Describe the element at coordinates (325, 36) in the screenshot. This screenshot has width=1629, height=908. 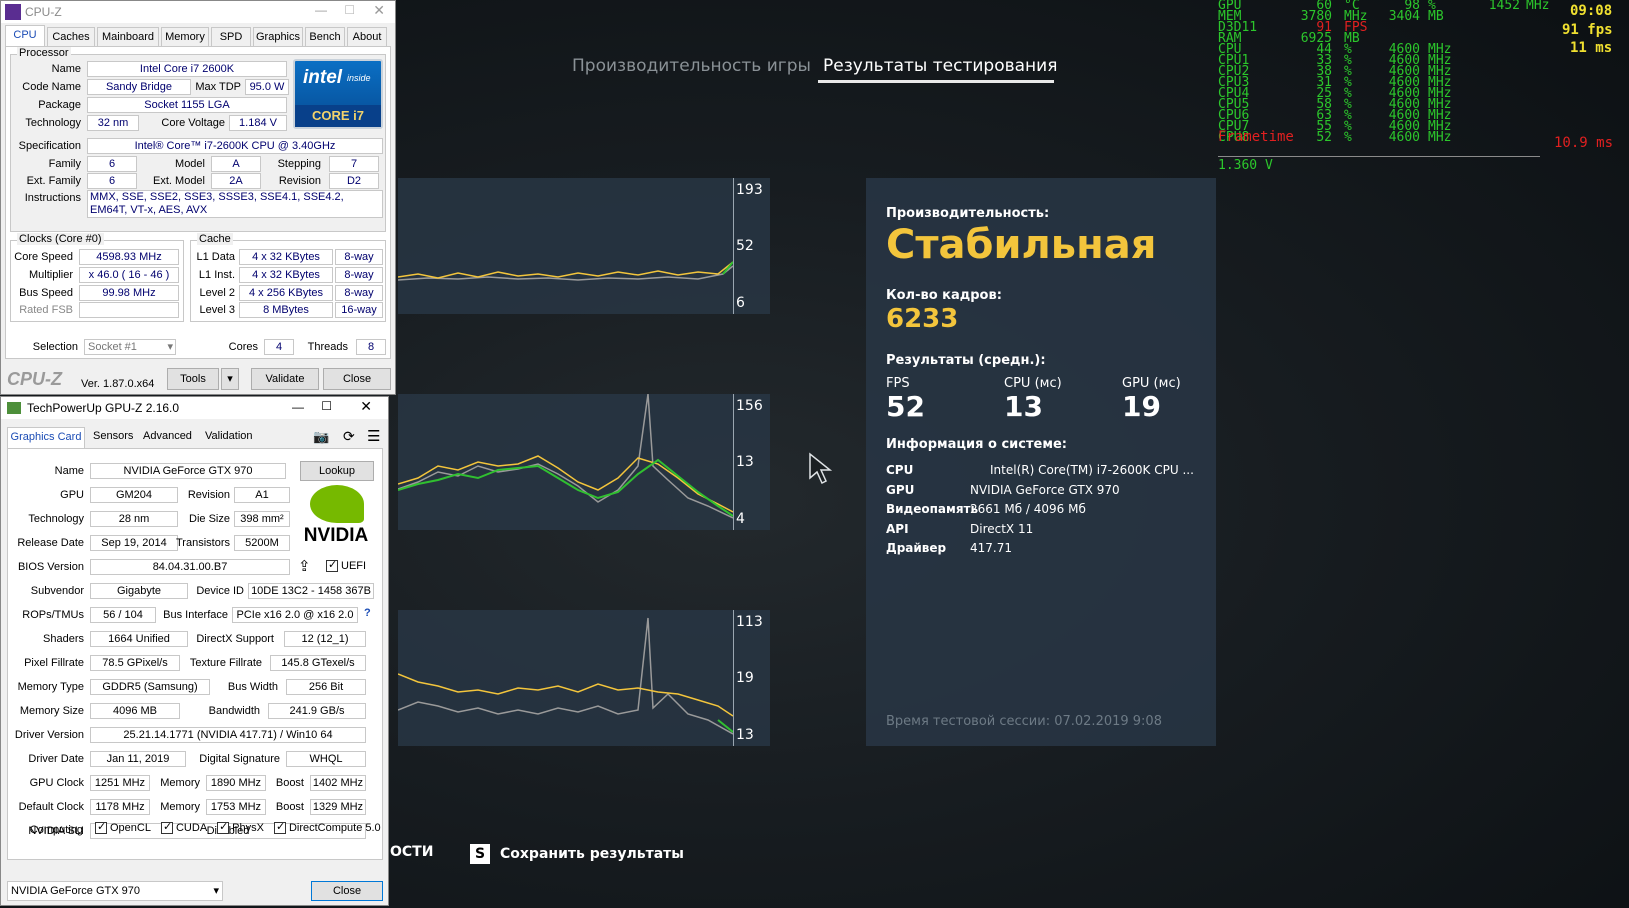
I see `tab-bench: Bench` at that location.